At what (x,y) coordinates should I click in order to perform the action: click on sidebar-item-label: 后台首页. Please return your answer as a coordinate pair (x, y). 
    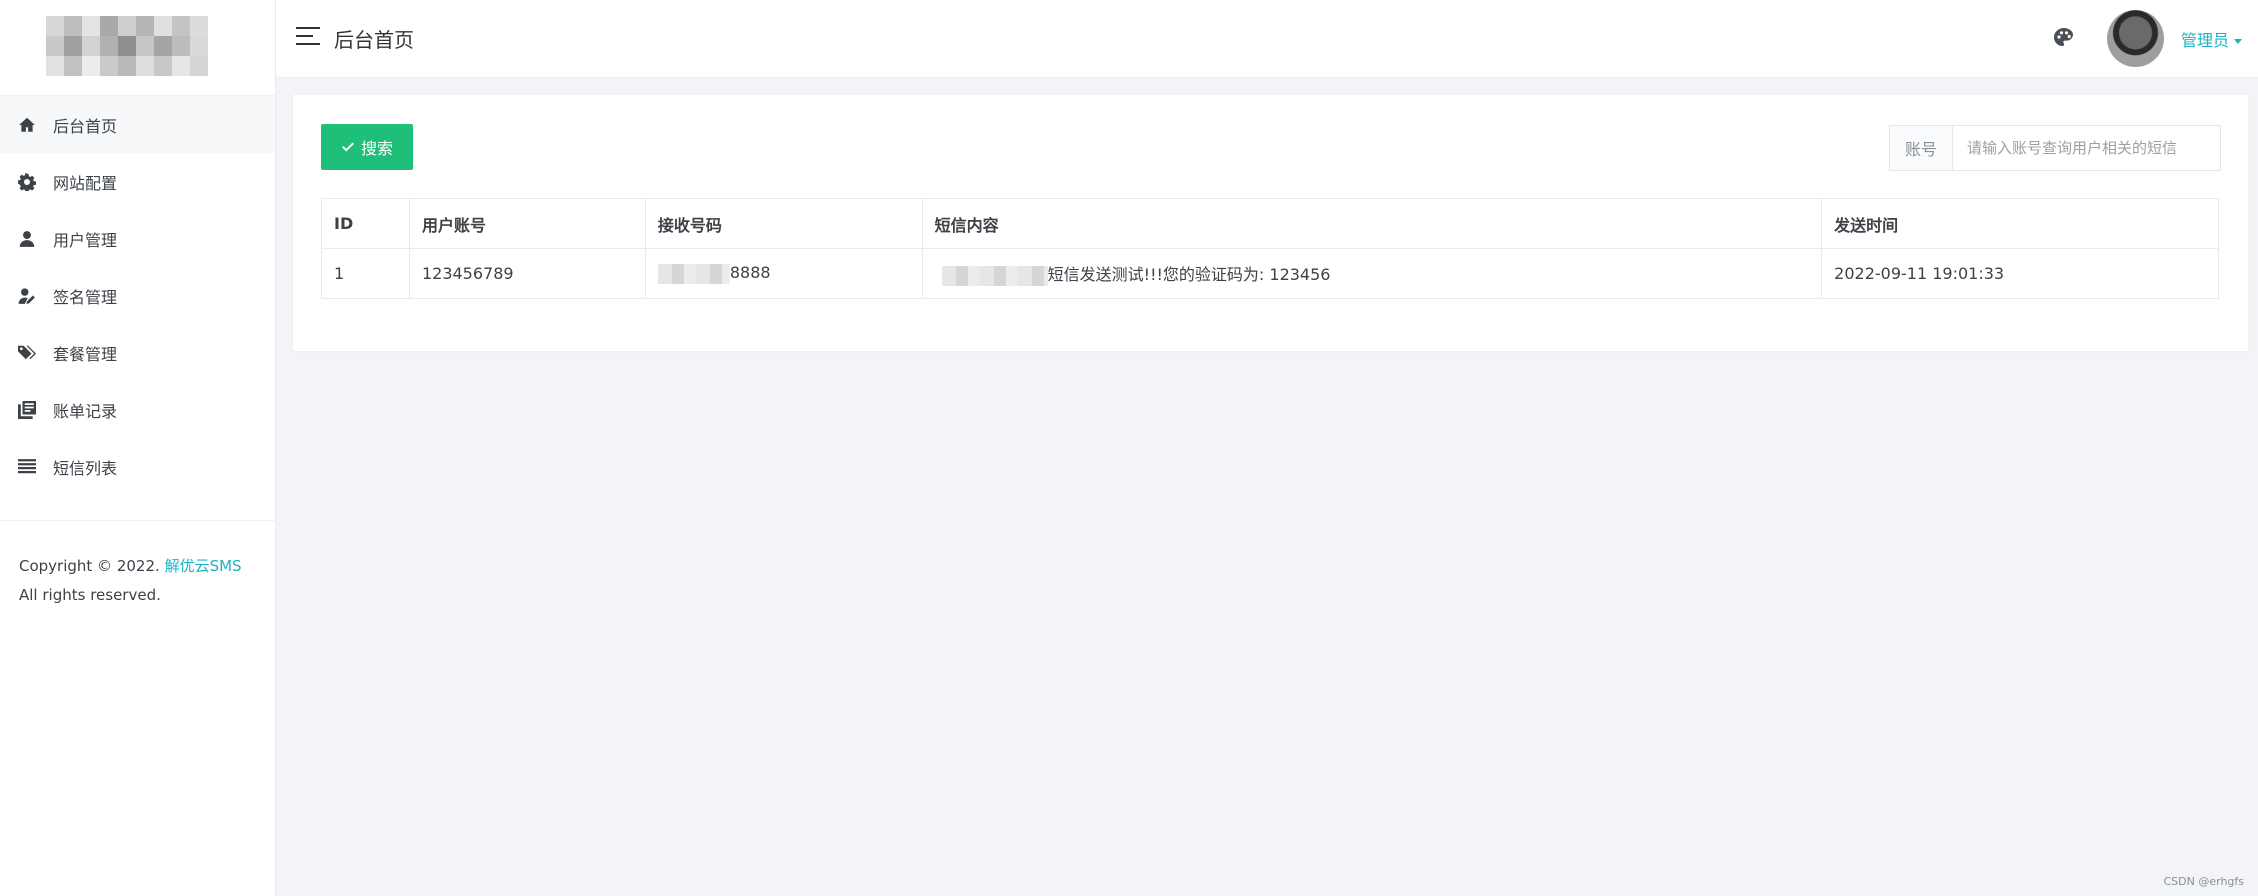
    Looking at the image, I should click on (85, 126).